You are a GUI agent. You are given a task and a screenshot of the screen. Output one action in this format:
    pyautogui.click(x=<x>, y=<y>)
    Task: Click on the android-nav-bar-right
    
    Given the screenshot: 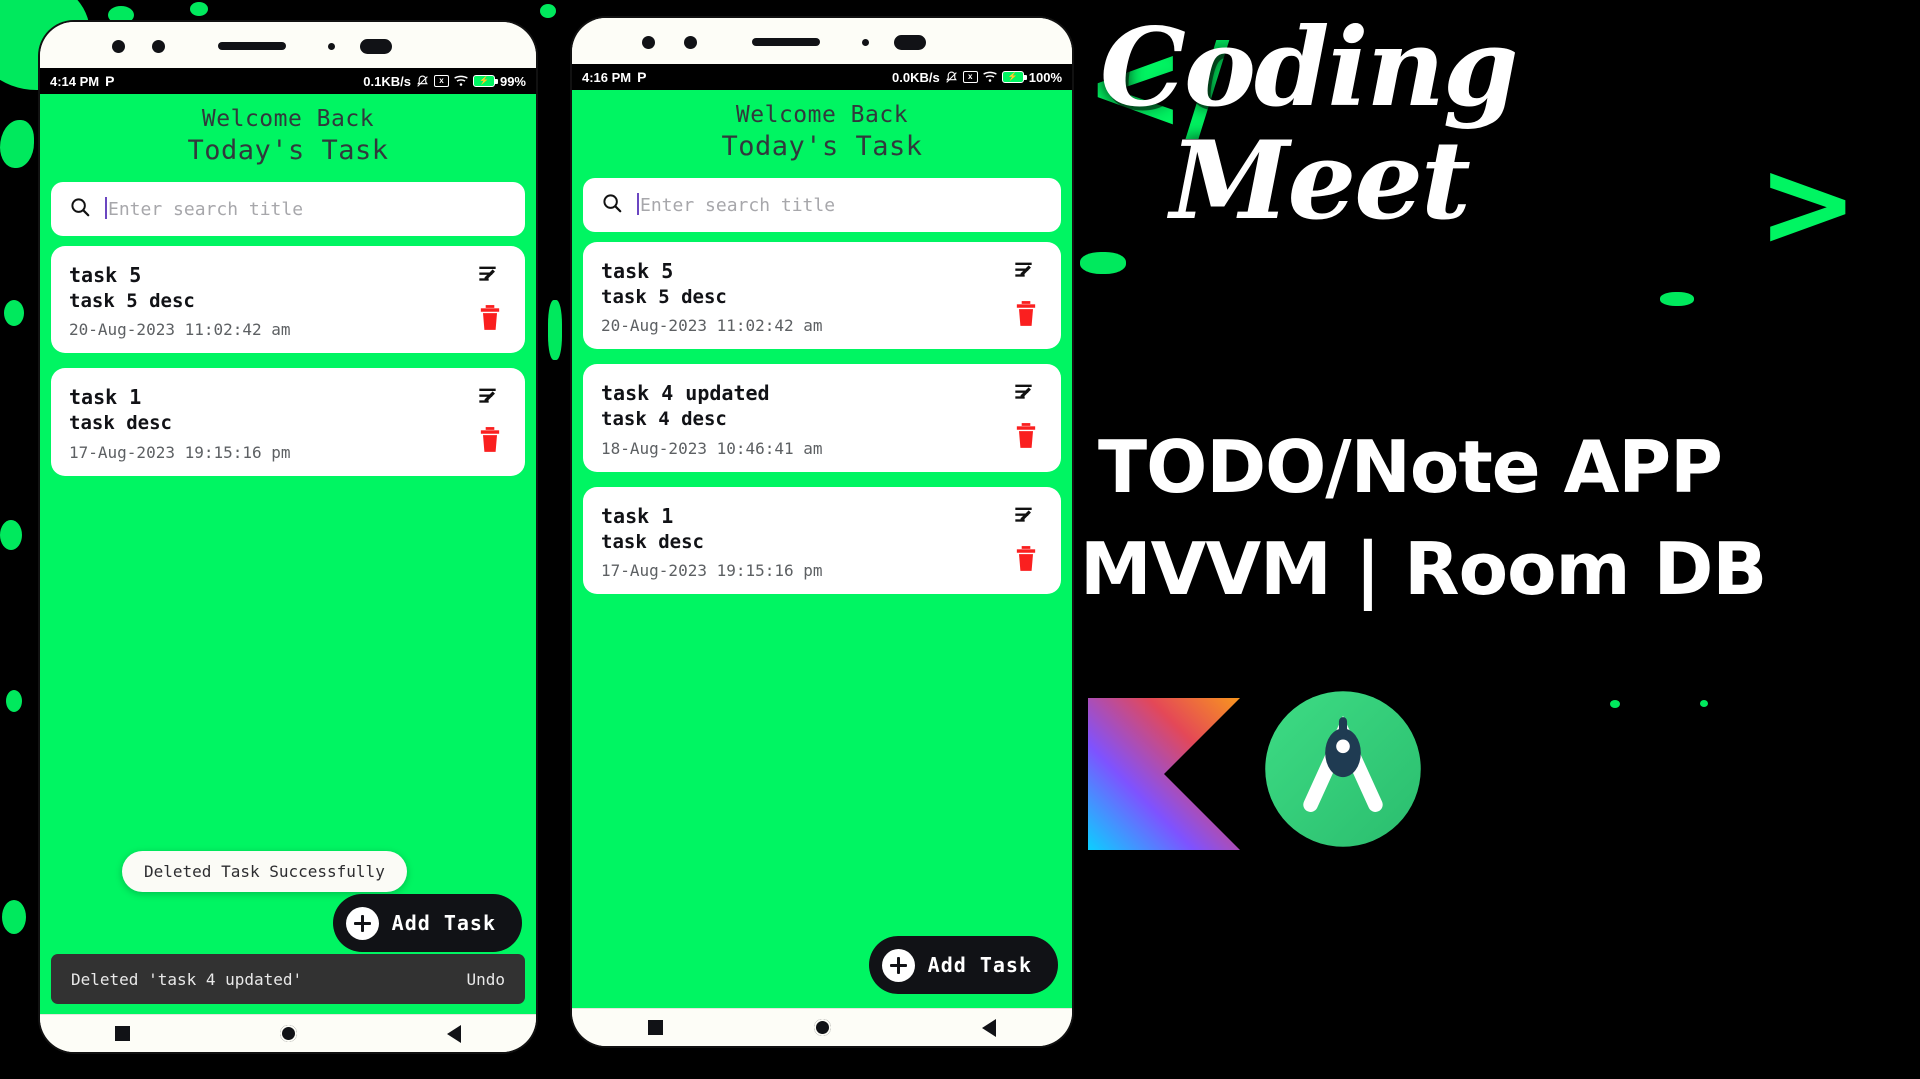 What is the action you would take?
    pyautogui.click(x=822, y=1027)
    